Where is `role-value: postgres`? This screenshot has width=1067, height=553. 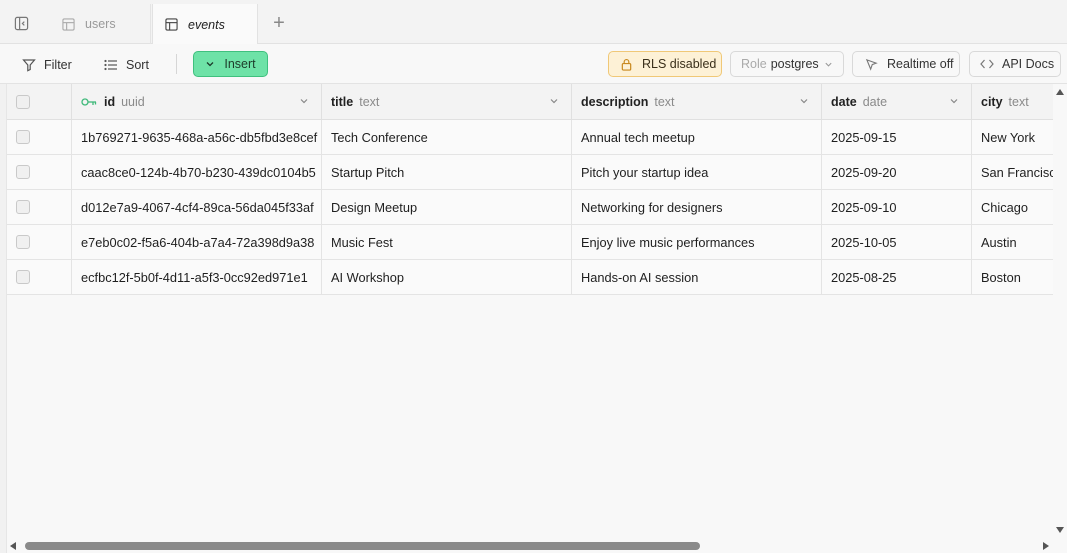 role-value: postgres is located at coordinates (794, 64).